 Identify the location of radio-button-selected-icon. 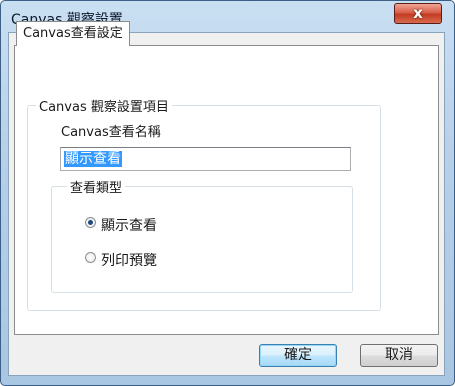
(90, 222).